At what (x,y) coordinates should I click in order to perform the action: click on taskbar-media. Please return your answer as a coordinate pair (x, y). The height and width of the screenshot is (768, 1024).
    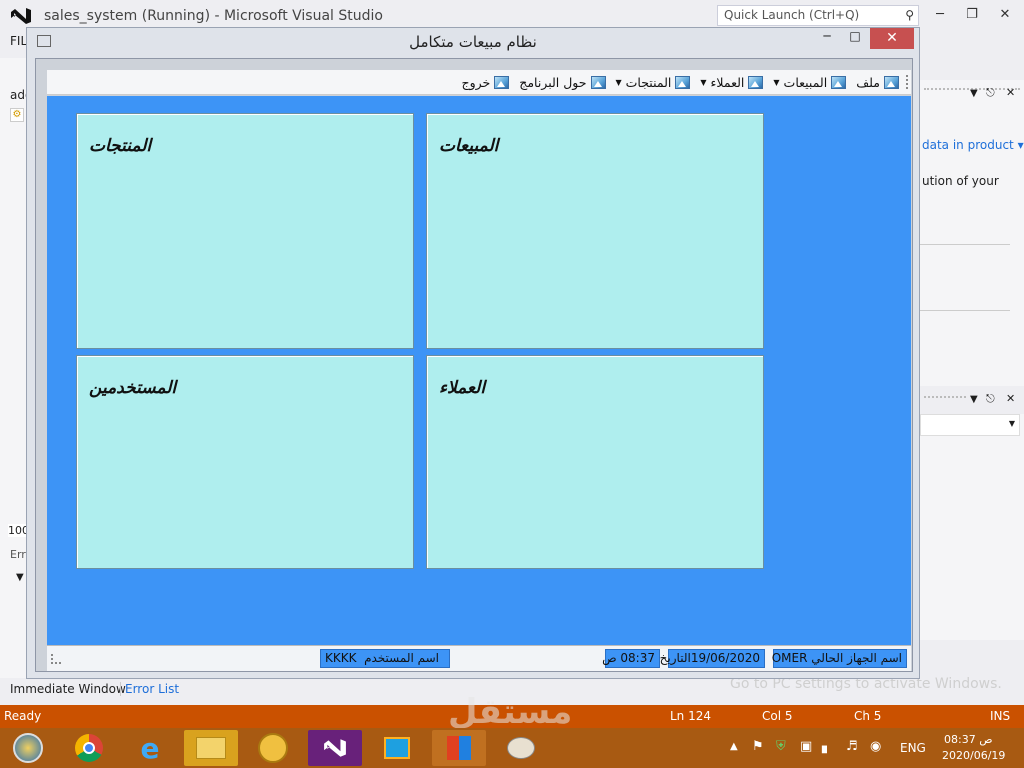
    Looking at the image, I should click on (397, 748).